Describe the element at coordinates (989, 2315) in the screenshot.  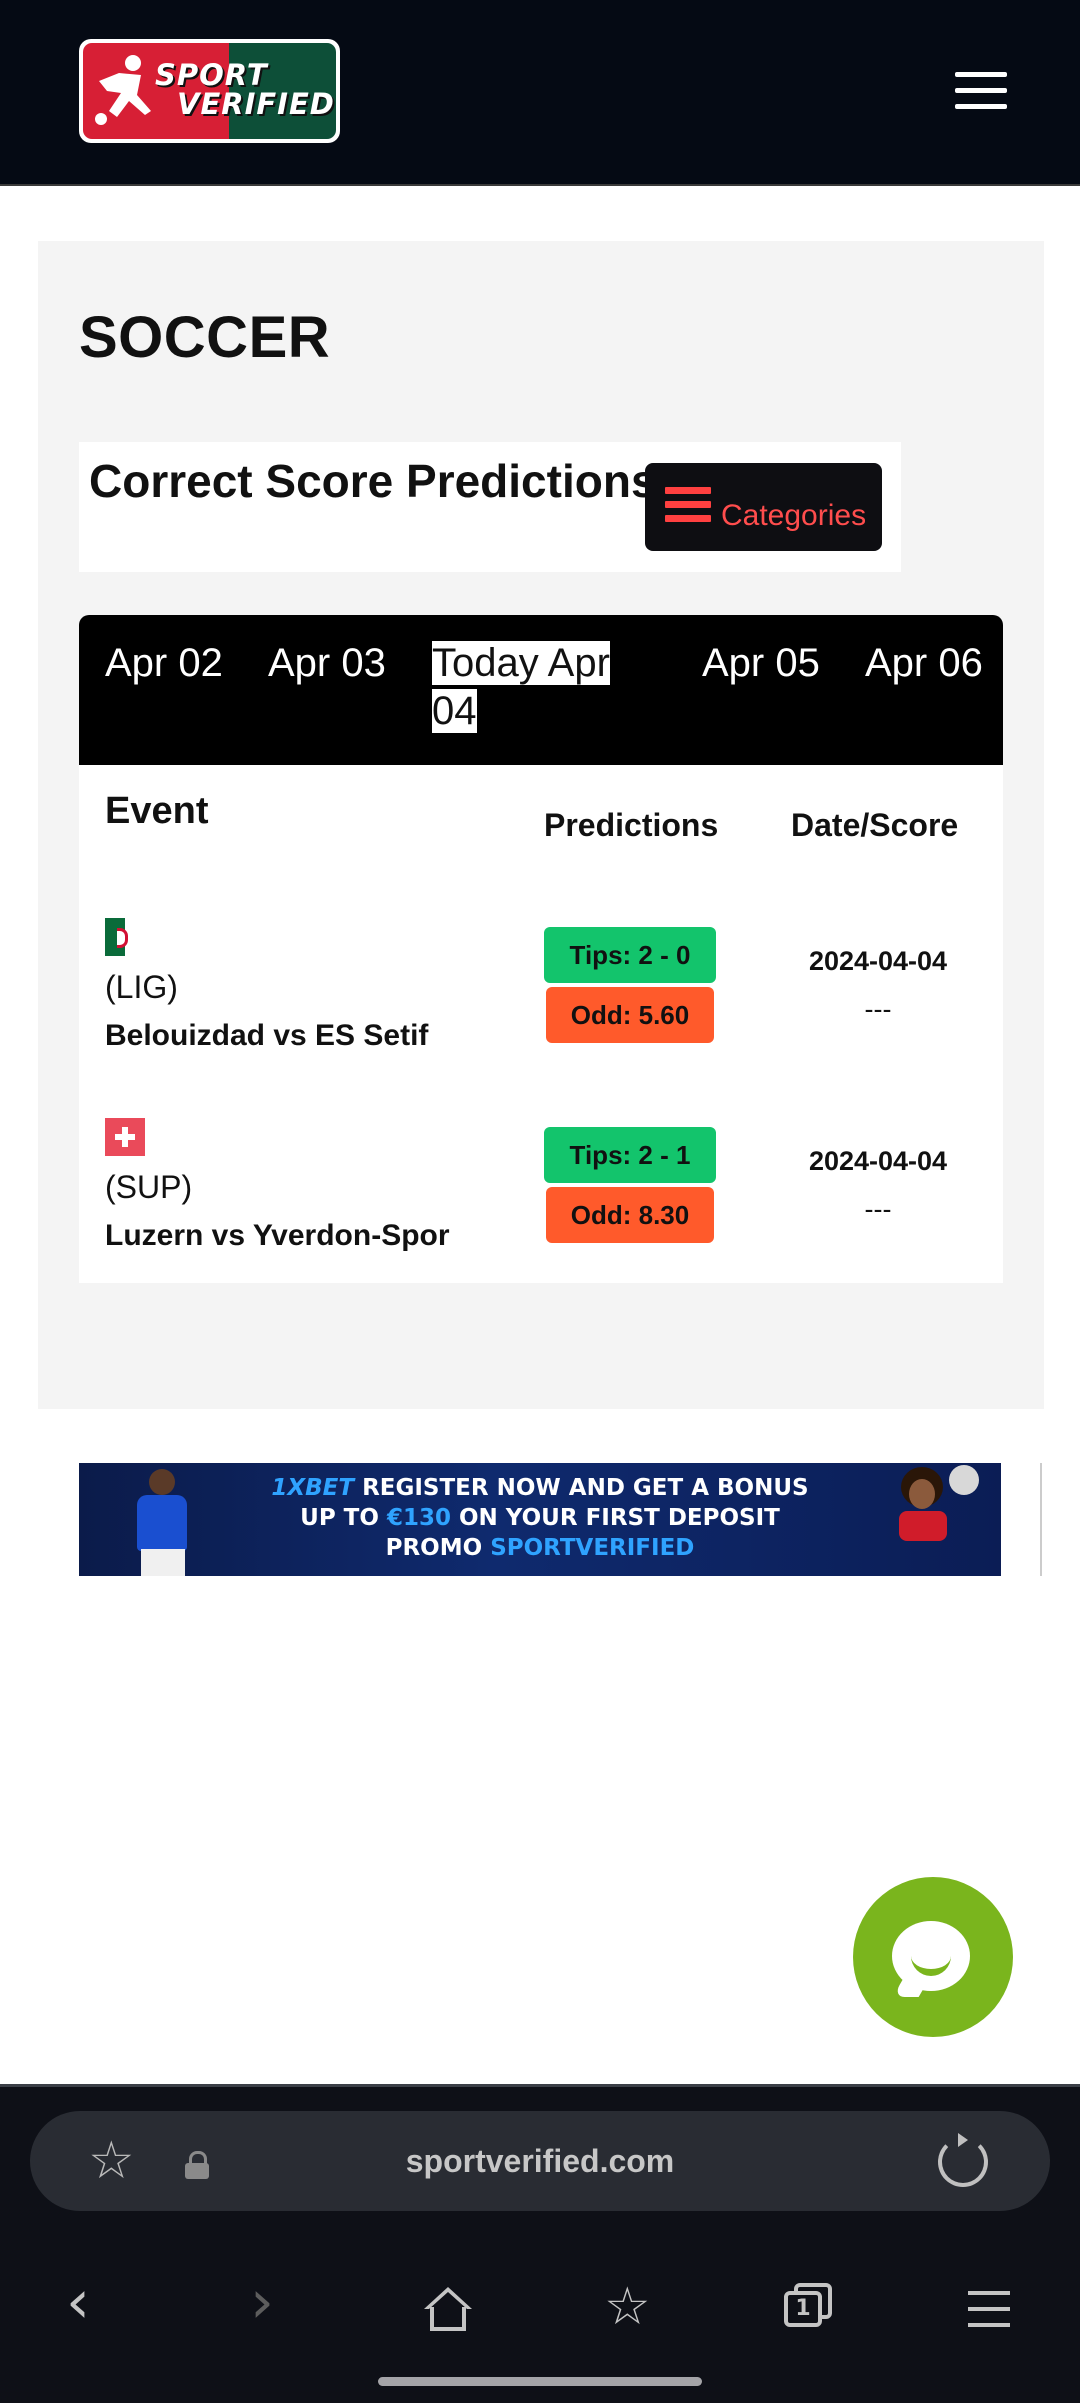
I see `browser-menu-icon` at that location.